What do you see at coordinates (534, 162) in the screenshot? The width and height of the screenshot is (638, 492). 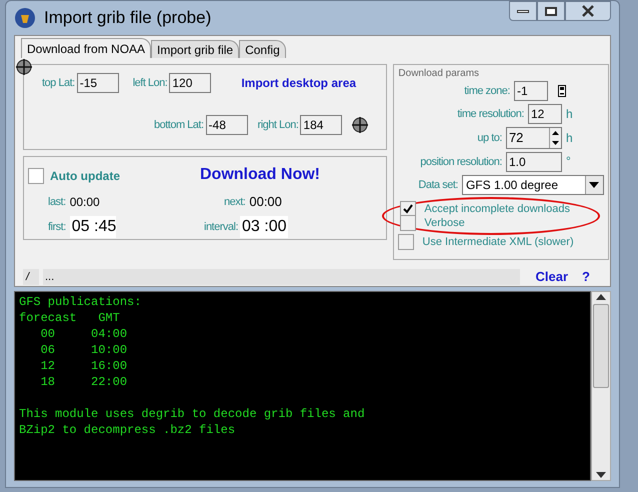 I see `input-field: 1.0` at bounding box center [534, 162].